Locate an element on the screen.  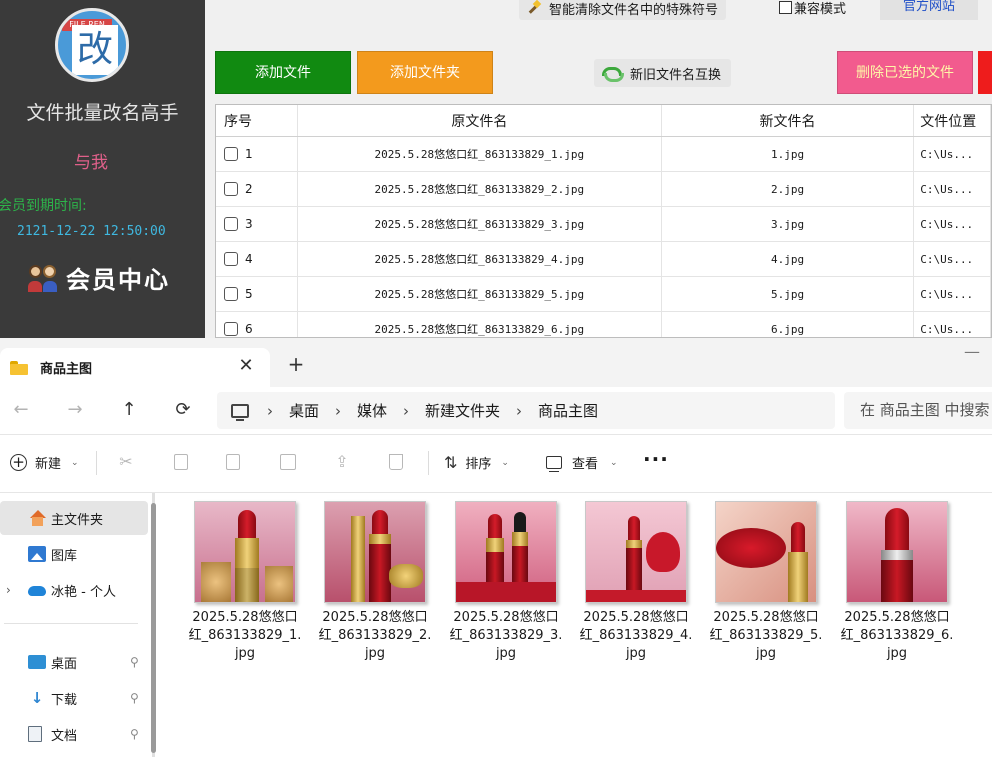
new-tab-icon: + is located at coordinates (296, 364).